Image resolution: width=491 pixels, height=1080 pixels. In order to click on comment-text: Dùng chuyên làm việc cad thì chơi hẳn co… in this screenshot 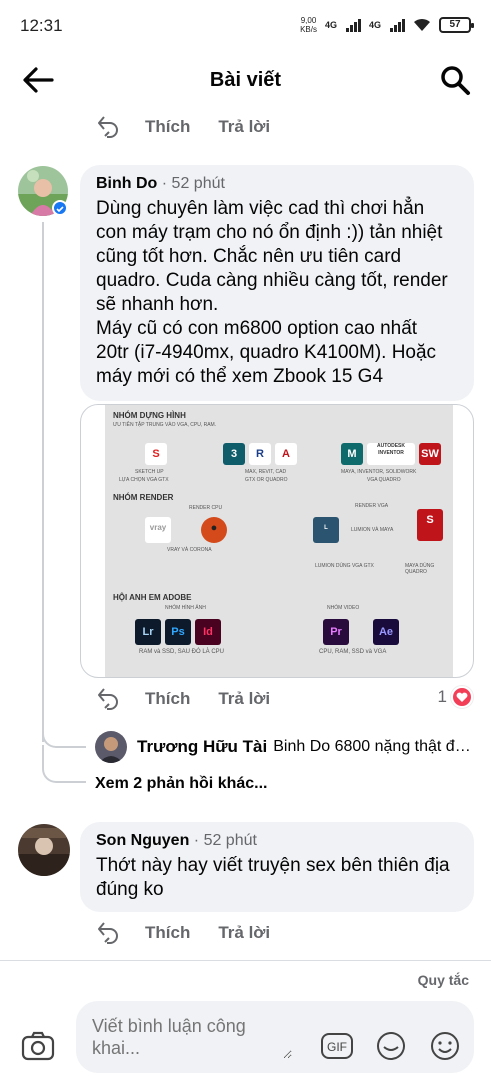, I will do `click(272, 292)`.